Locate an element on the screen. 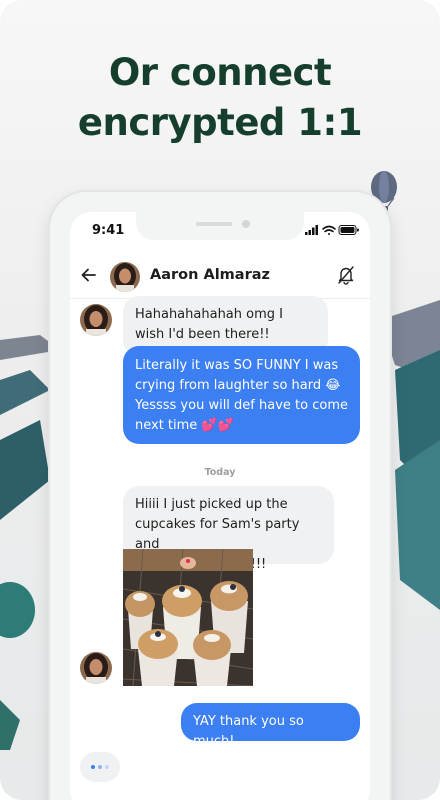 This screenshot has width=440, height=800. message-text-line: Yessss you will def have to come is located at coordinates (241, 405).